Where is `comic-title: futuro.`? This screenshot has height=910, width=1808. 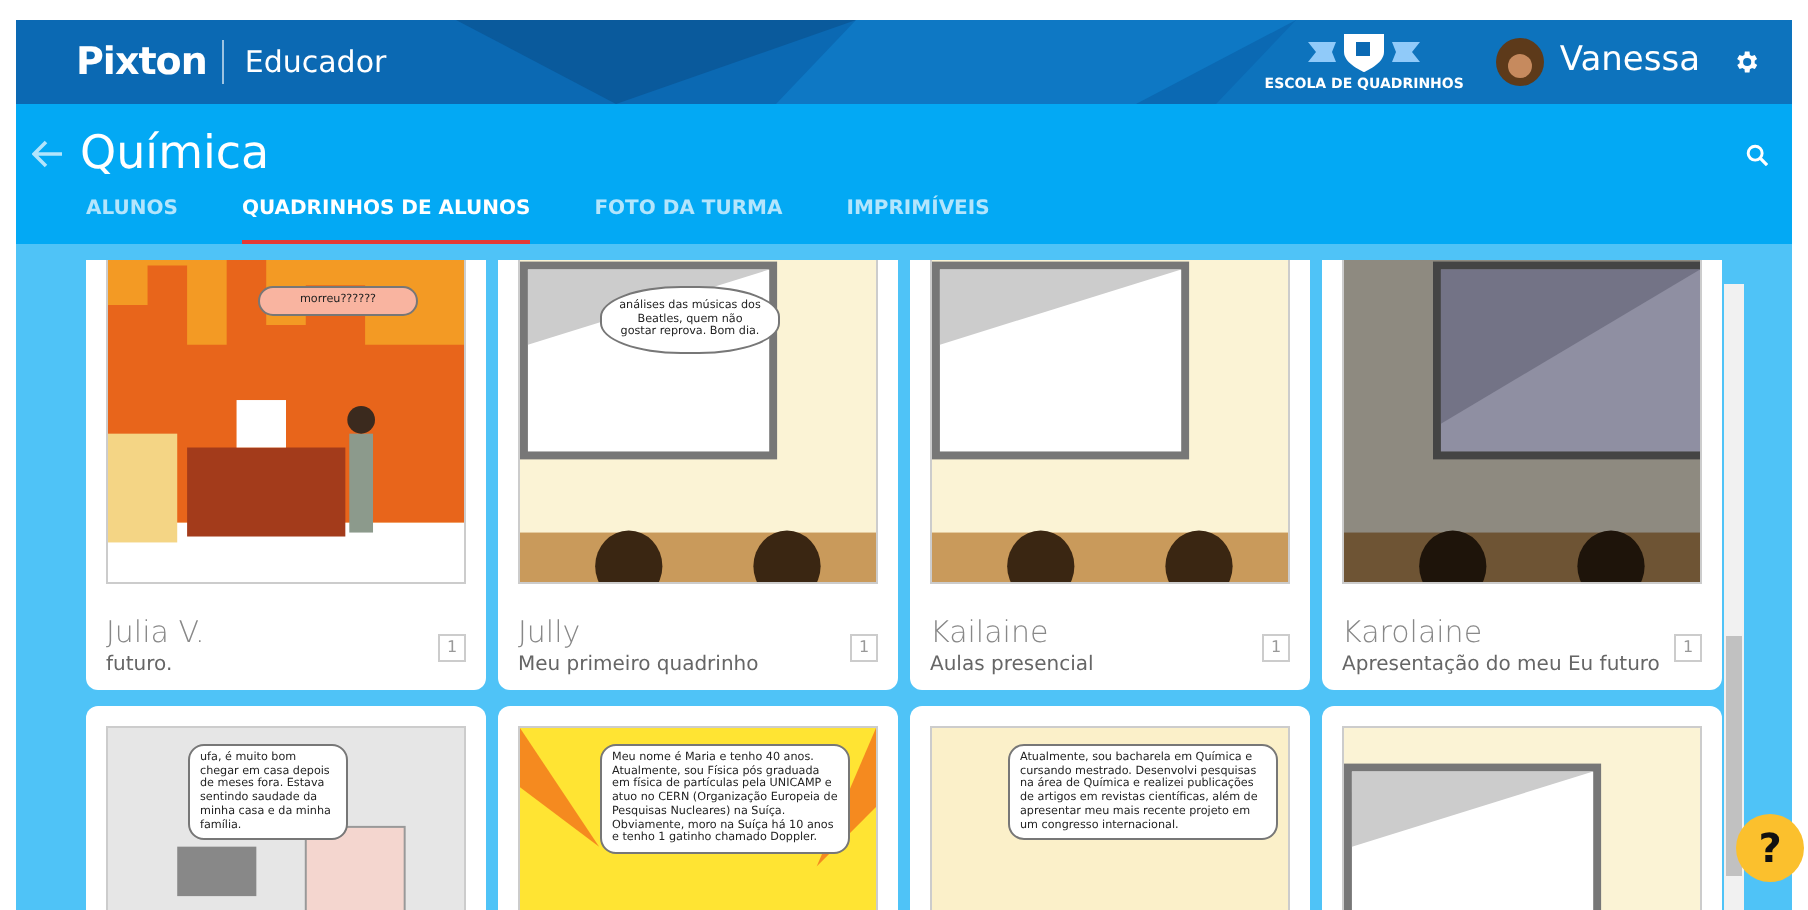
comic-title: futuro. is located at coordinates (140, 665).